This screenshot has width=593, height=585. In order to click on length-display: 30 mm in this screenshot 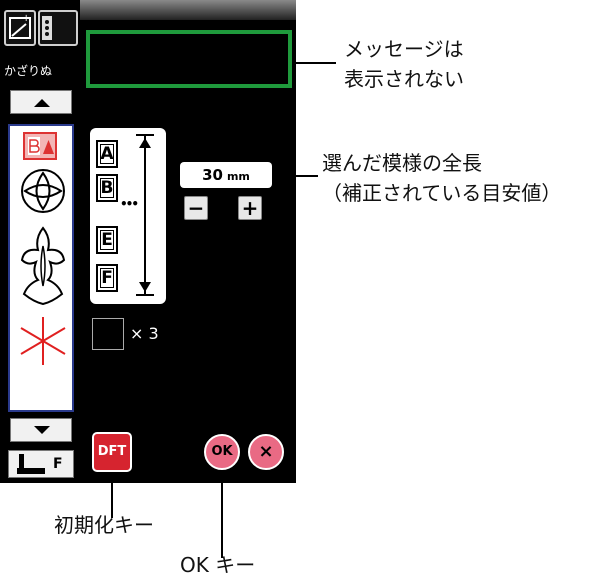, I will do `click(226, 175)`.